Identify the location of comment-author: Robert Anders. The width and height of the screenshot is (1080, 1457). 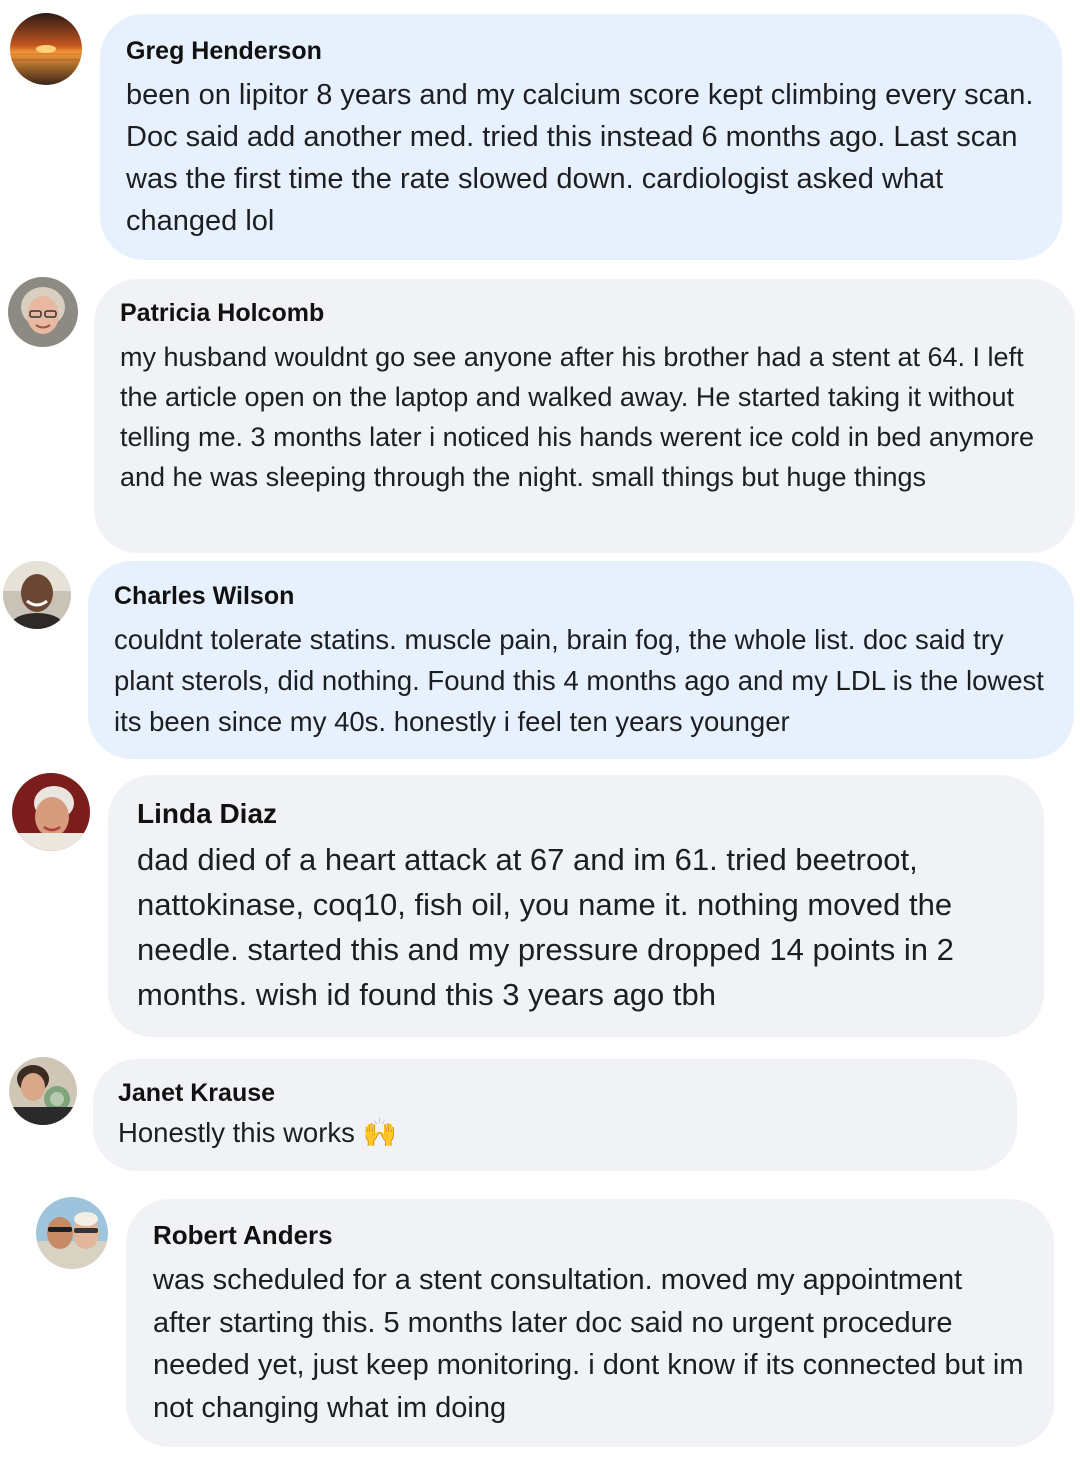
(590, 1235).